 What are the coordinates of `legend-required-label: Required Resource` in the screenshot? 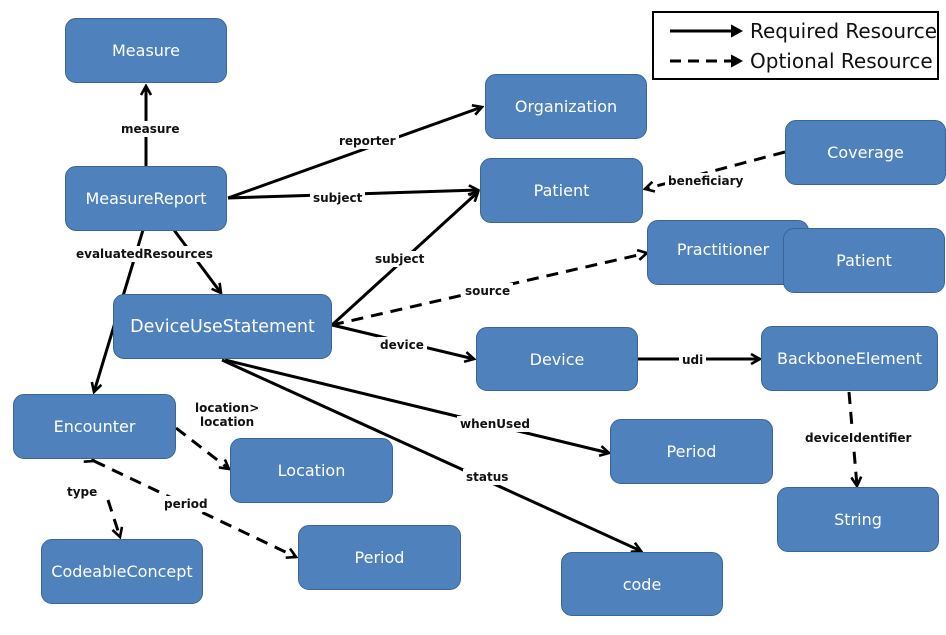 It's located at (844, 31).